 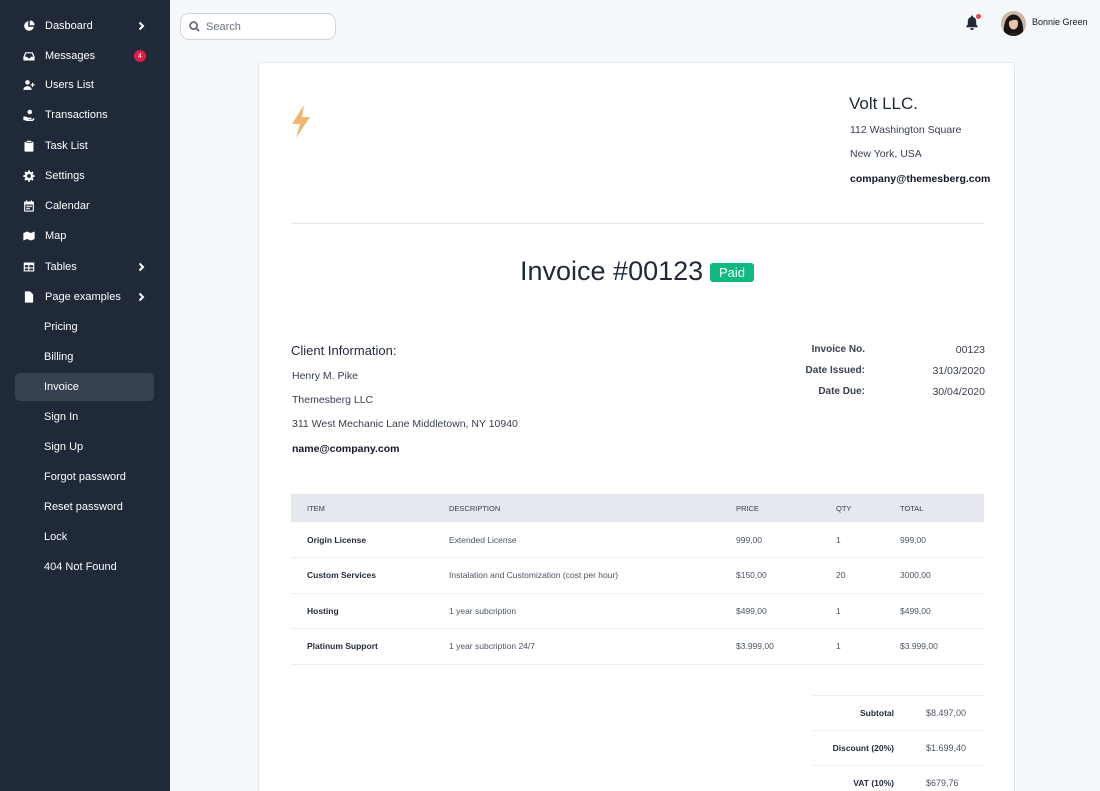 I want to click on client-name: Henry M. Pike, so click(x=325, y=376).